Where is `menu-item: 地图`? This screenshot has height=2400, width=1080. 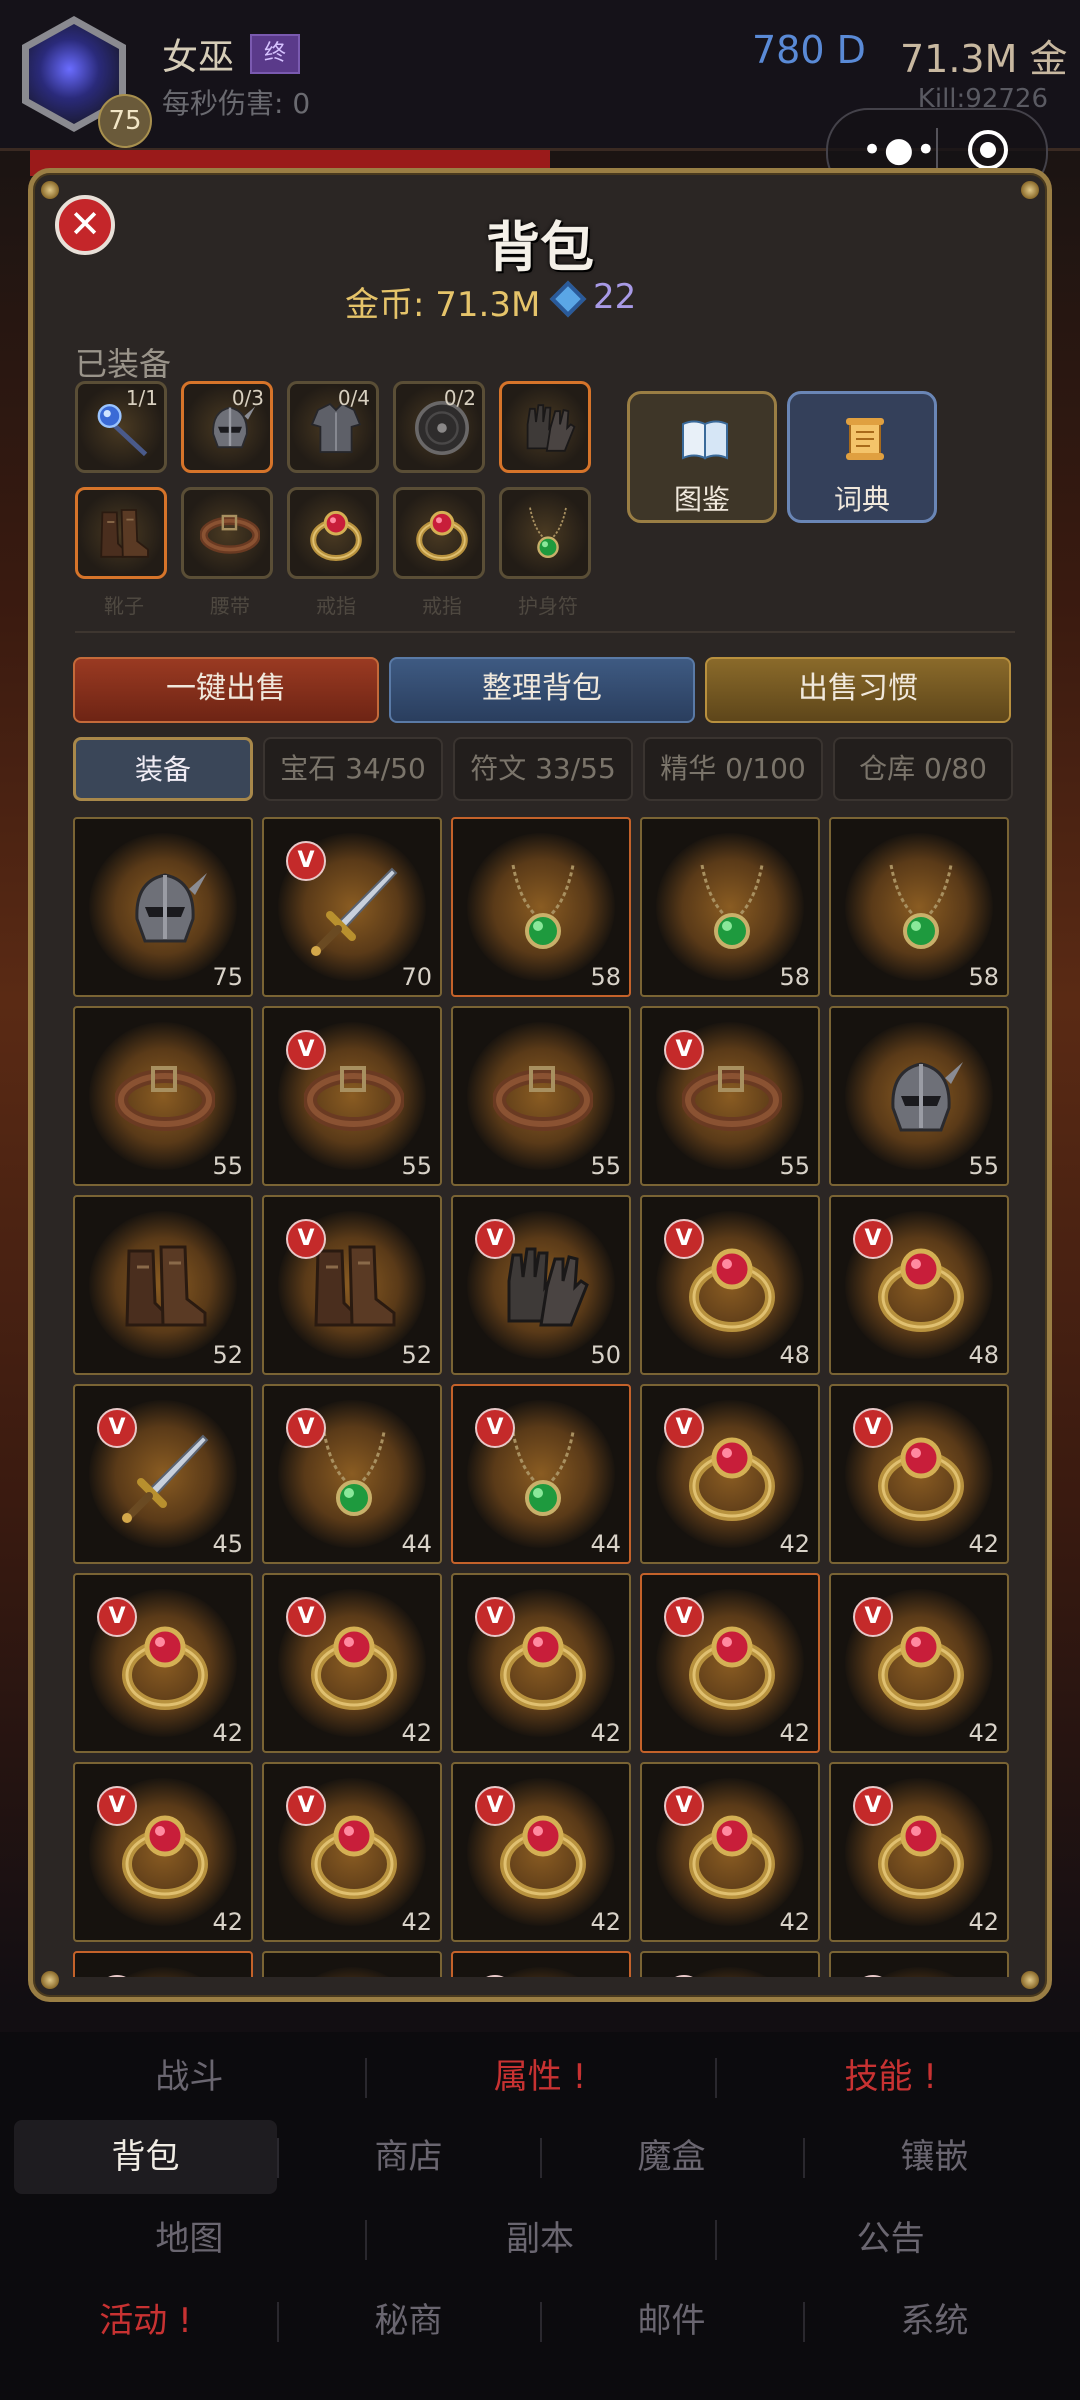 menu-item: 地图 is located at coordinates (189, 2239).